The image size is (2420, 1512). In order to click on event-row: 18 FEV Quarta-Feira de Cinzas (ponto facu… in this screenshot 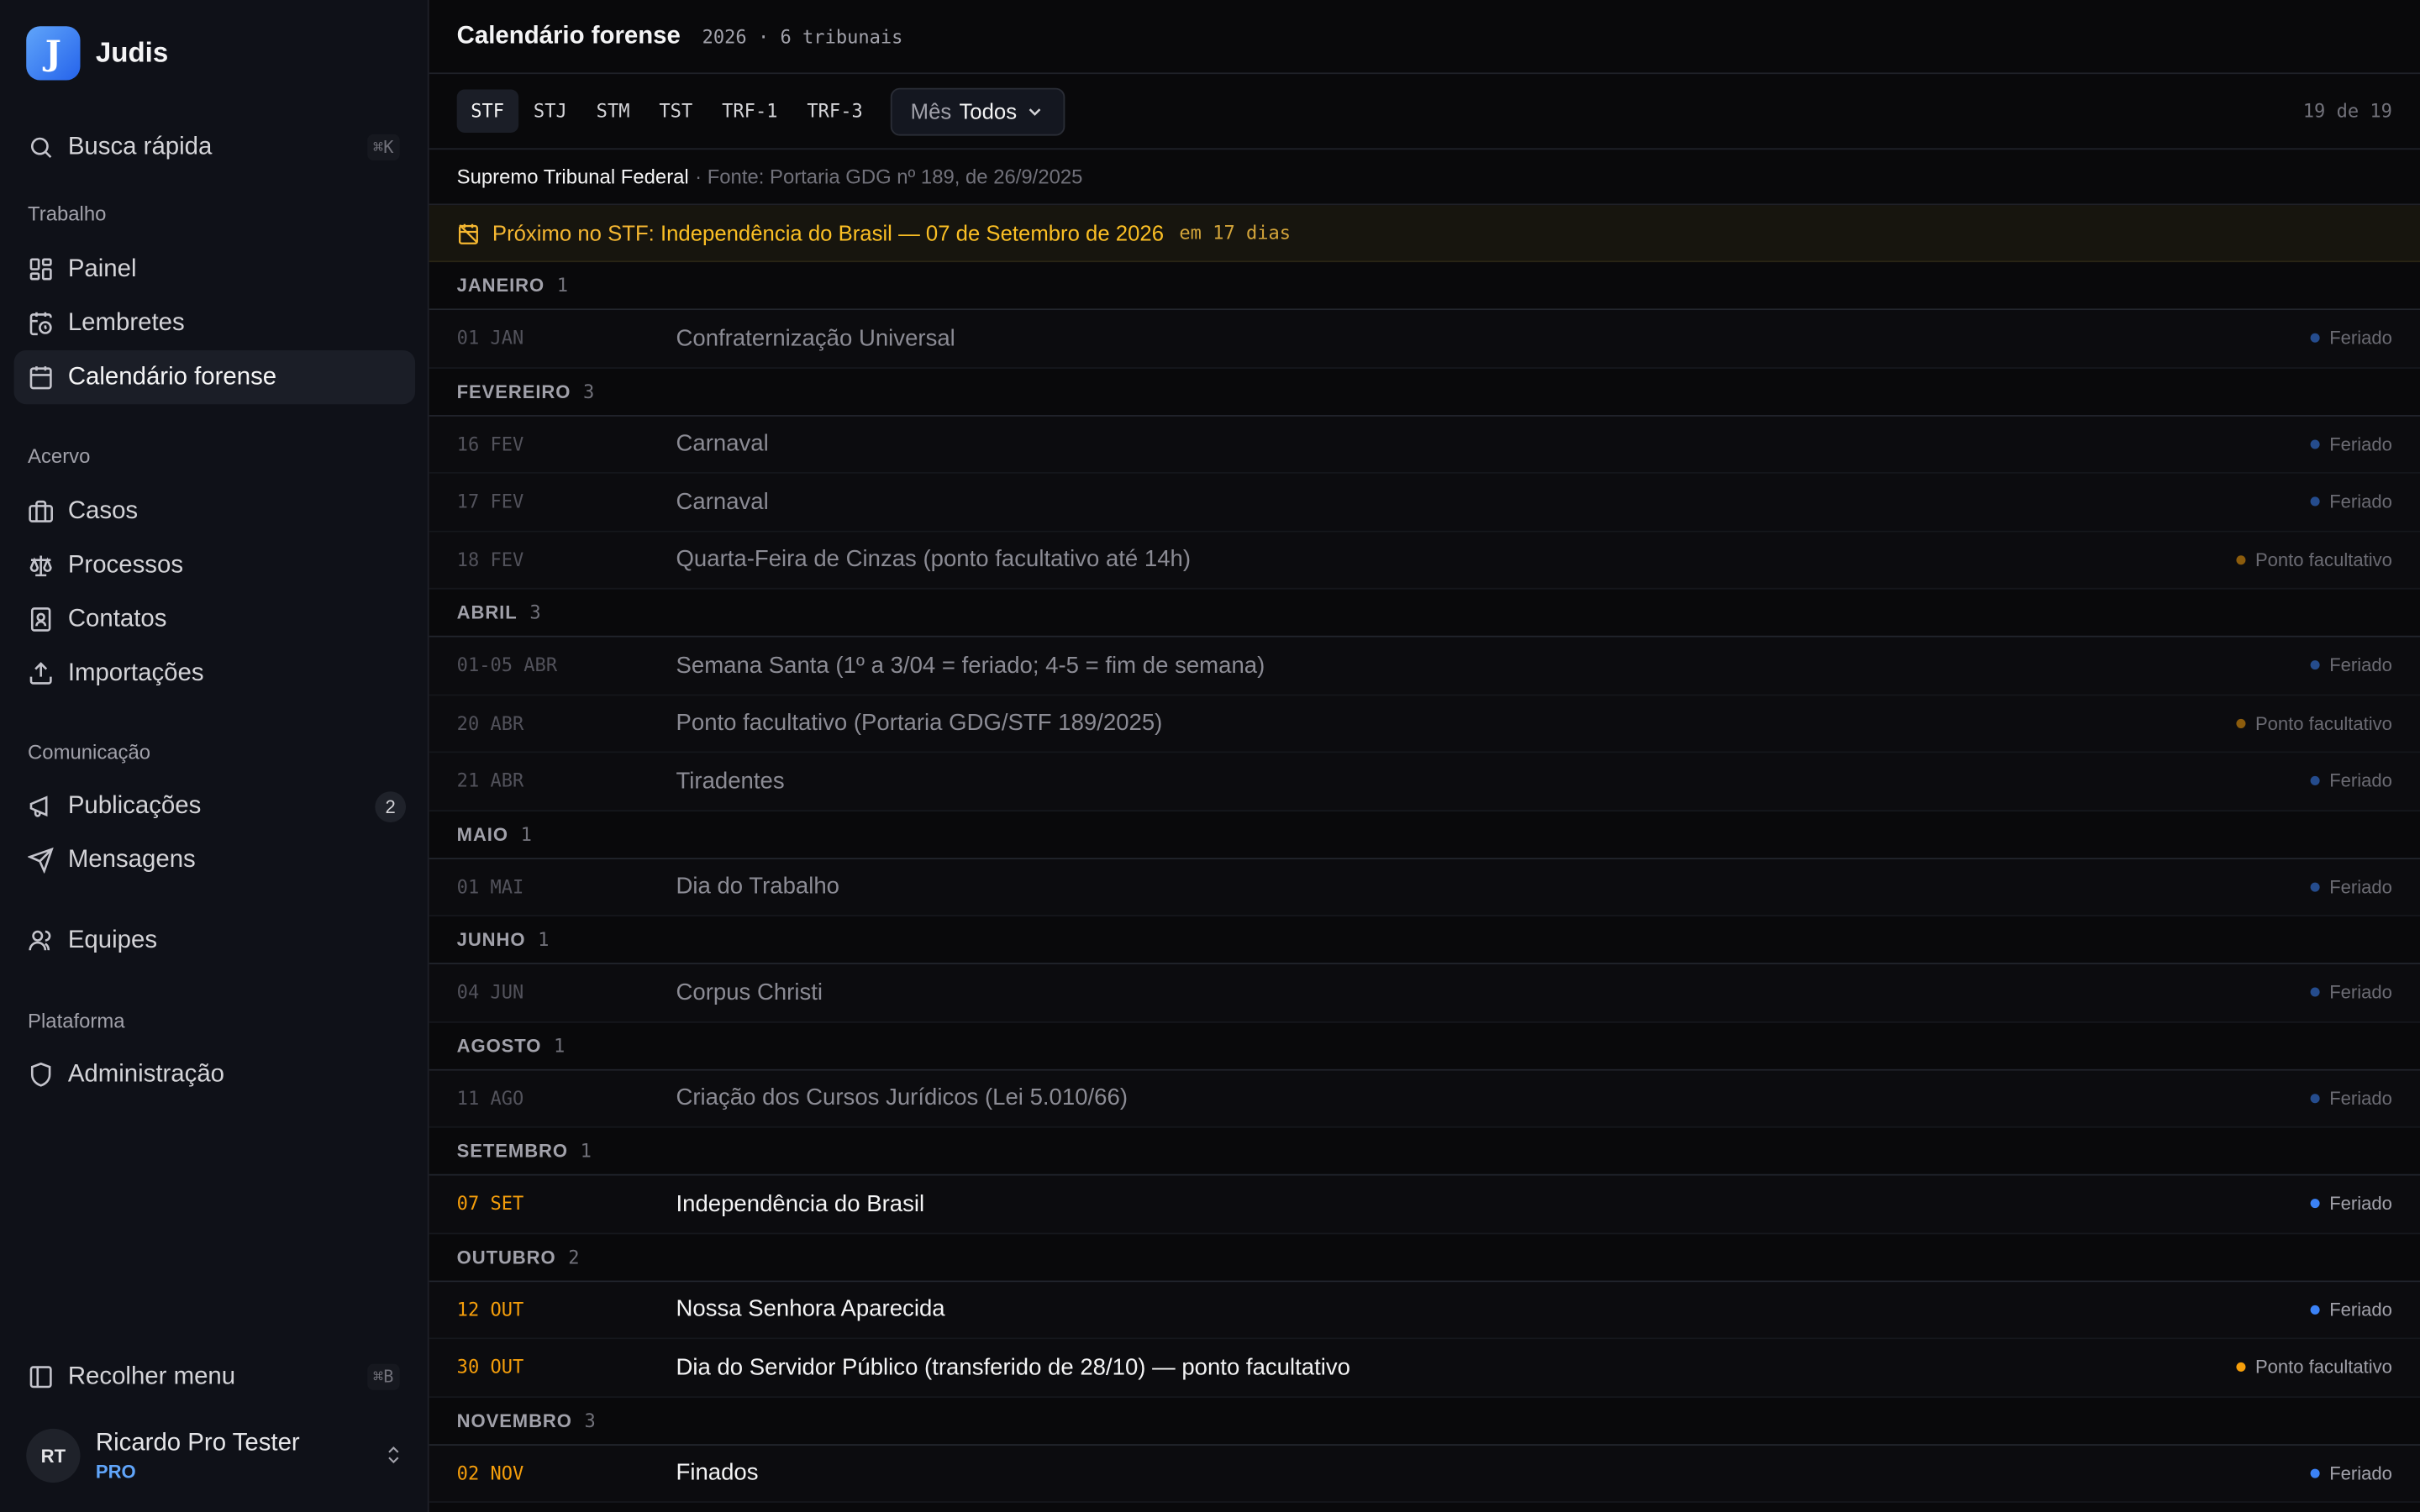, I will do `click(1424, 560)`.